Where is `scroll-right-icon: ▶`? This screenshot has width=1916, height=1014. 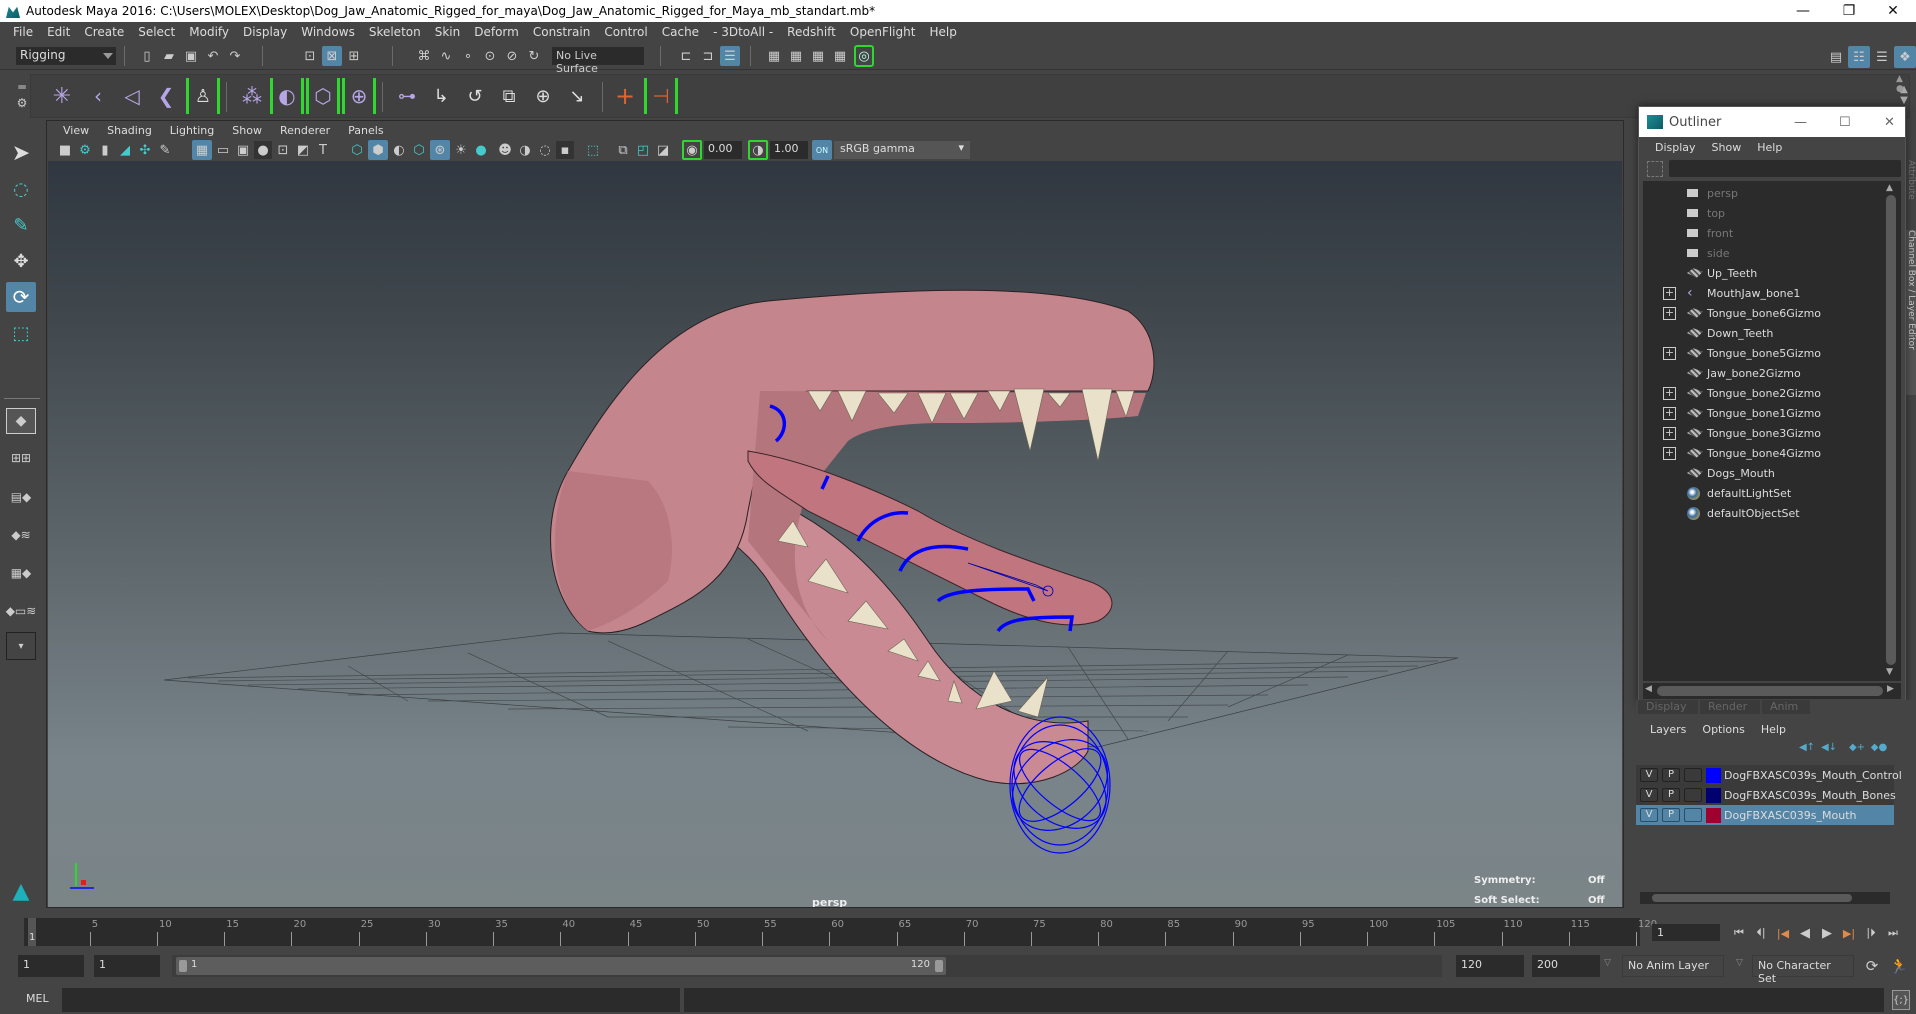
scroll-right-icon: ▶ is located at coordinates (1890, 689).